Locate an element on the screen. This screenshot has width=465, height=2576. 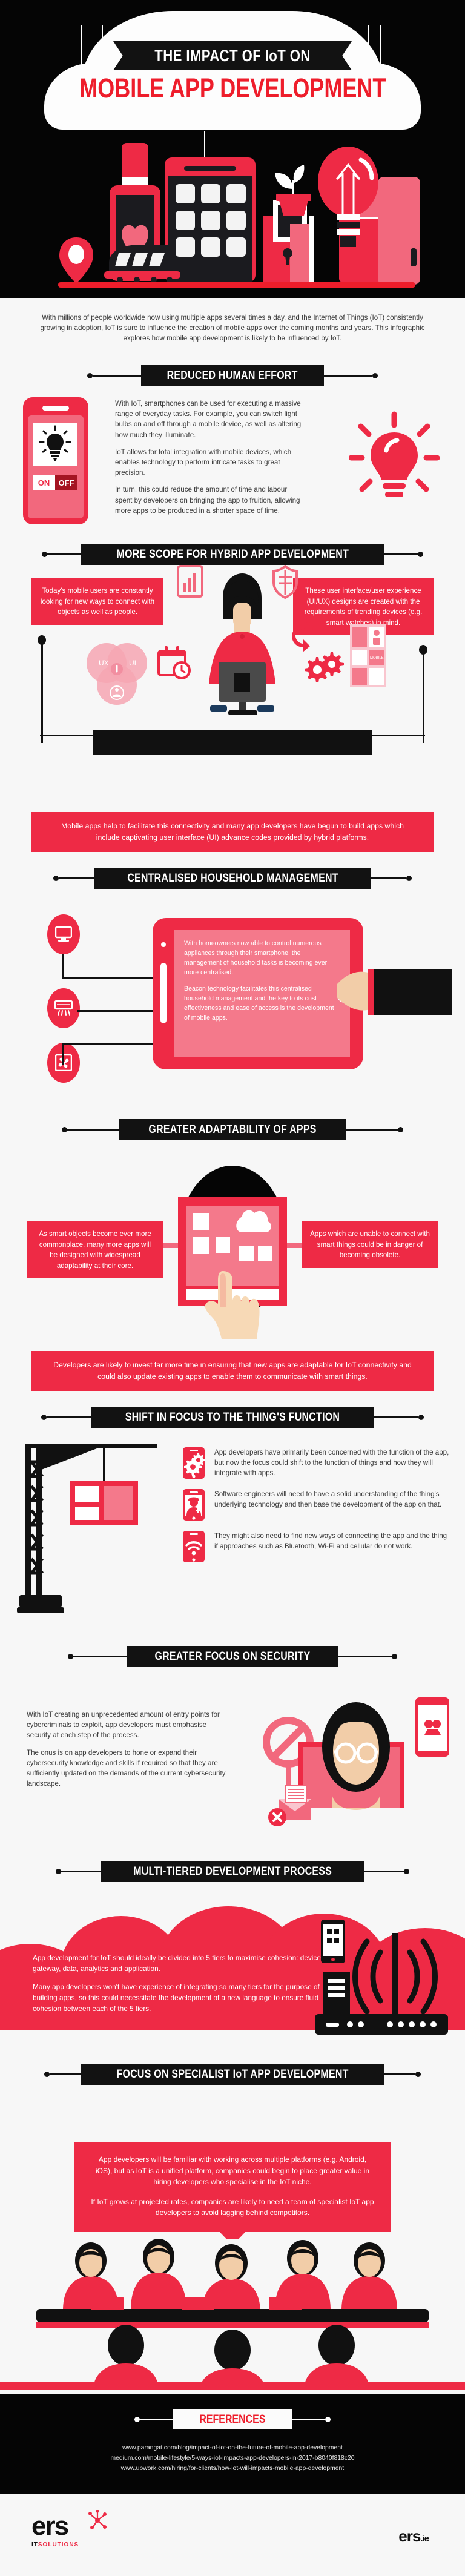
shield-icon is located at coordinates (285, 582).